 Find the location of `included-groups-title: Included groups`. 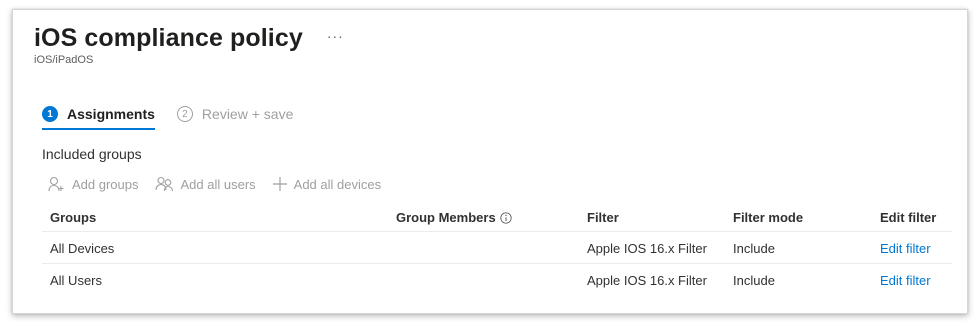

included-groups-title: Included groups is located at coordinates (92, 154).